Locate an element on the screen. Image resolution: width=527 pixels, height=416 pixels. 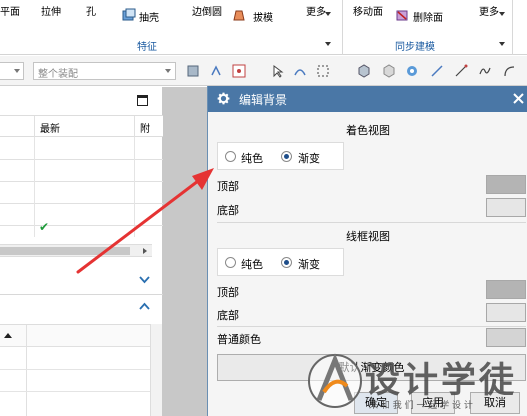
watermark-subtitle: 来 和 我 们 一 起 学 设 计 is located at coordinates (421, 406).